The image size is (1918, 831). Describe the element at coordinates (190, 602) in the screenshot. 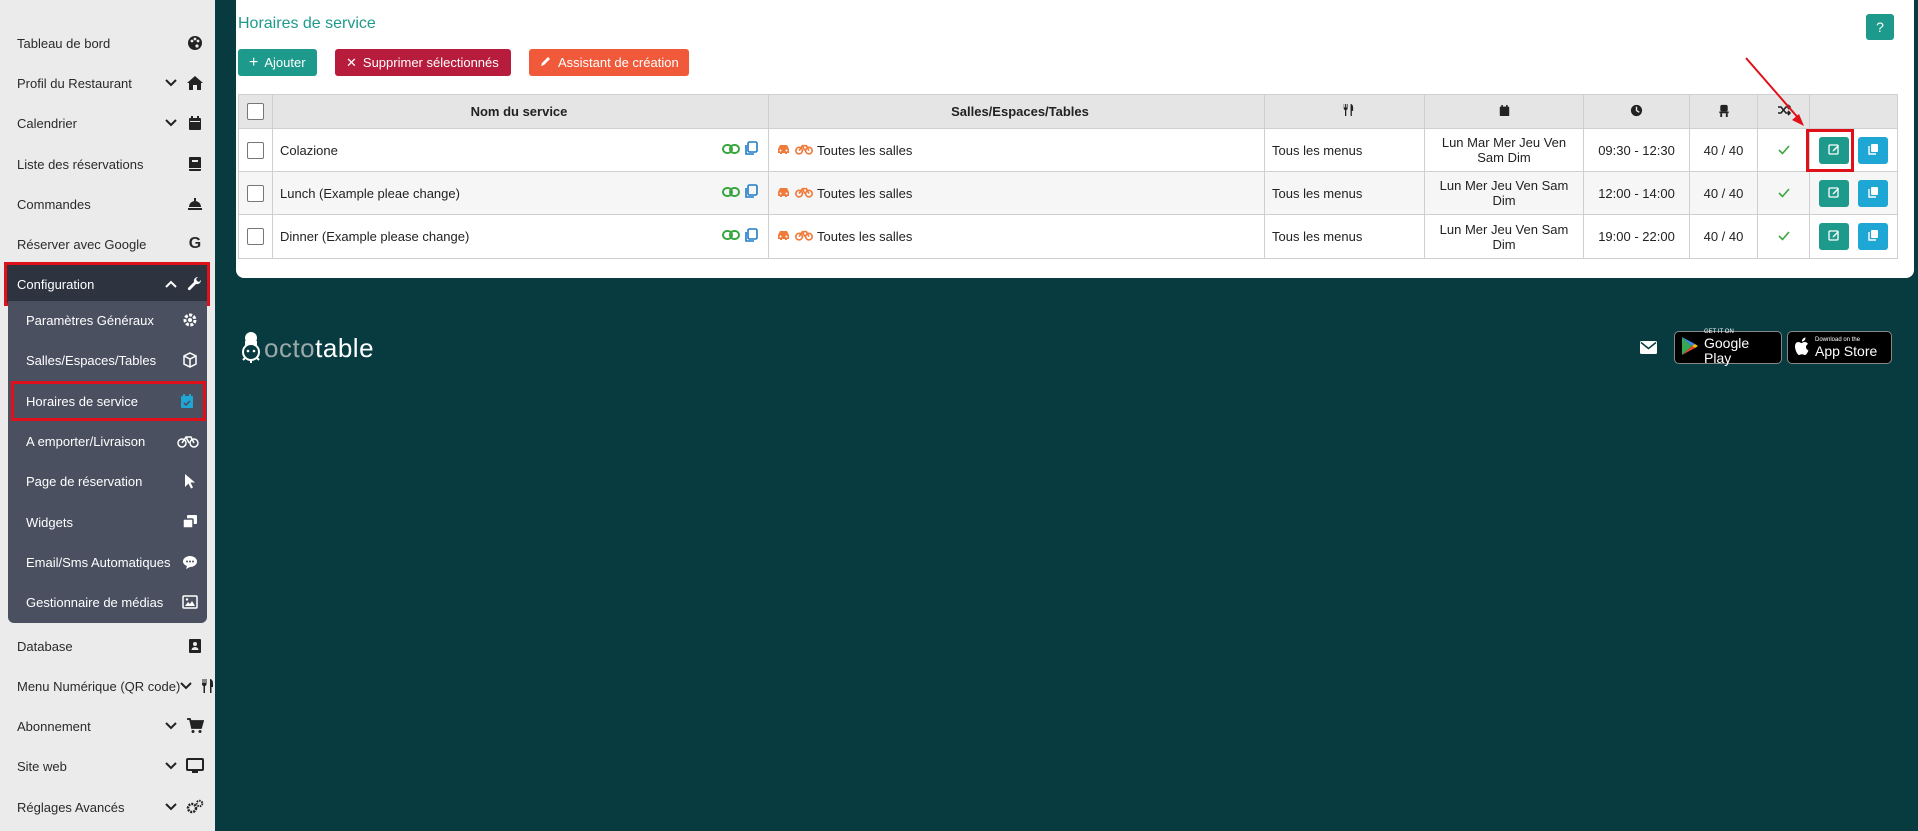

I see `image-icon` at that location.